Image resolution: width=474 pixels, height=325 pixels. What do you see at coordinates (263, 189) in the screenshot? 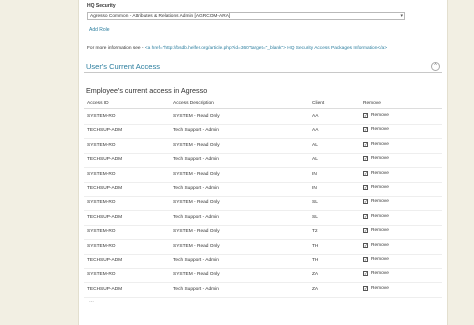
I see `table-row: TECHSUP-ADM Tech Support - Admin IN ✓ Remove` at bounding box center [263, 189].